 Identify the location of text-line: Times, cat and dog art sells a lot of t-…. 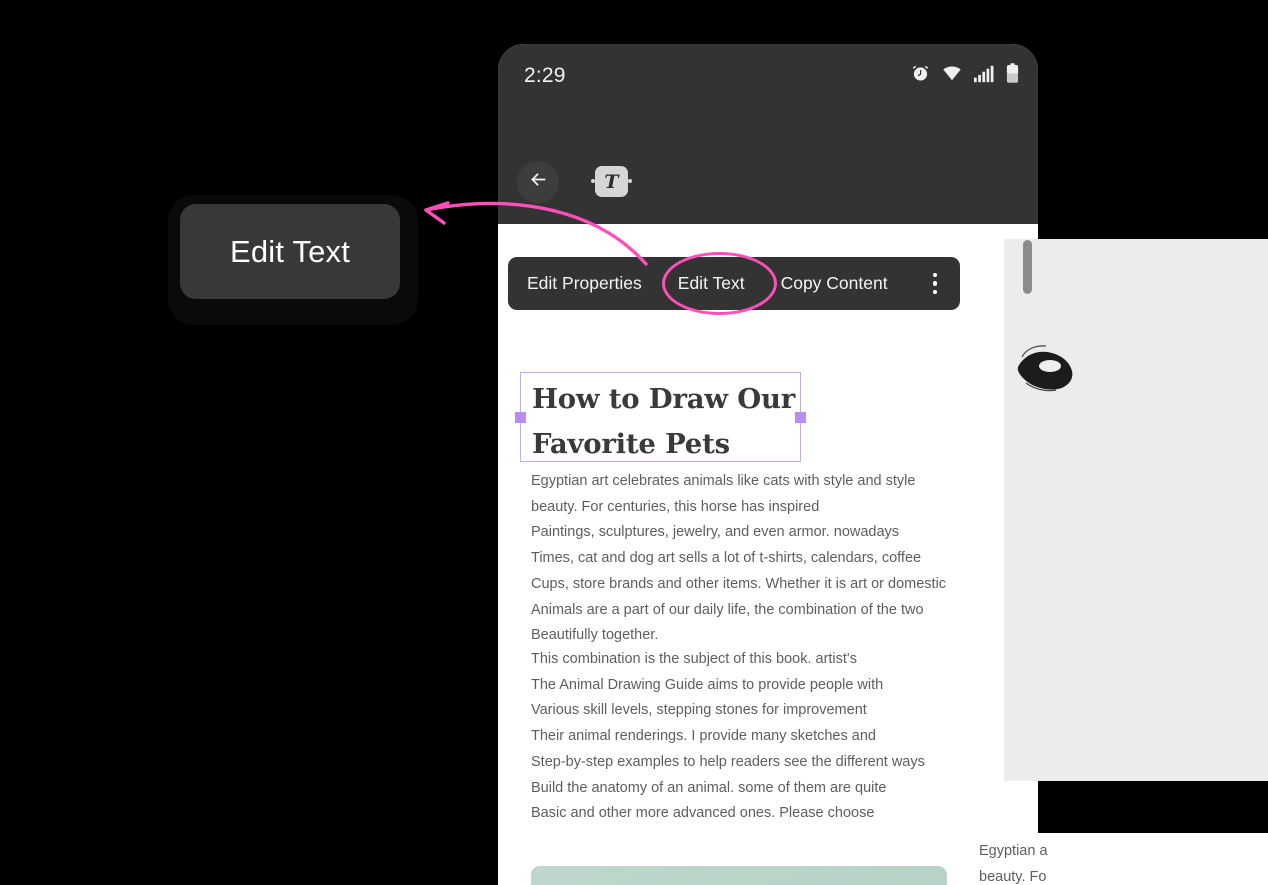
(726, 558).